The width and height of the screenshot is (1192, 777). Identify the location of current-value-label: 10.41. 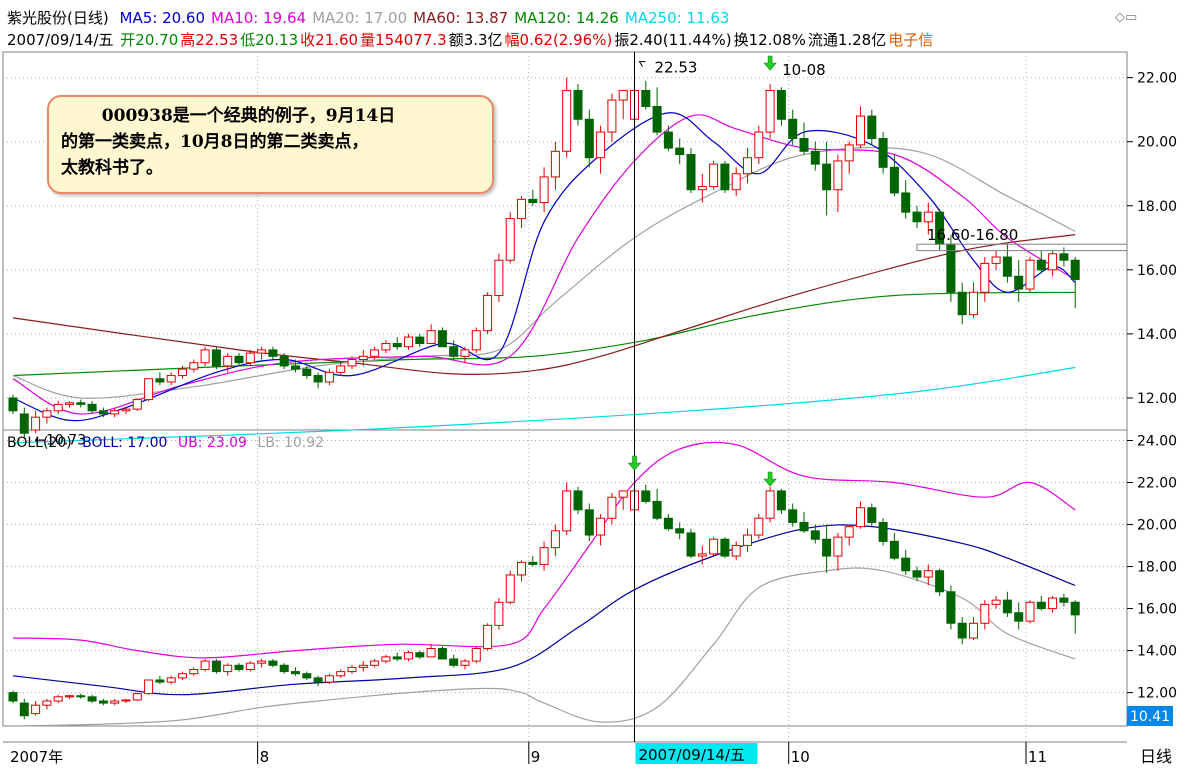
(1150, 717).